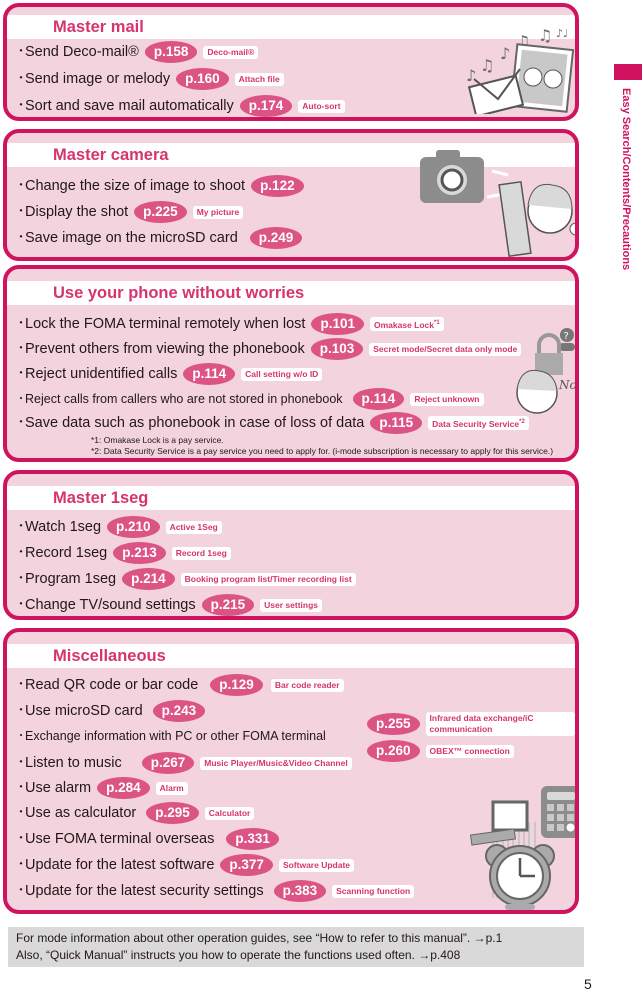 This screenshot has width=642, height=993. Describe the element at coordinates (373, 891) in the screenshot. I see `function-tag: Scanning function` at that location.